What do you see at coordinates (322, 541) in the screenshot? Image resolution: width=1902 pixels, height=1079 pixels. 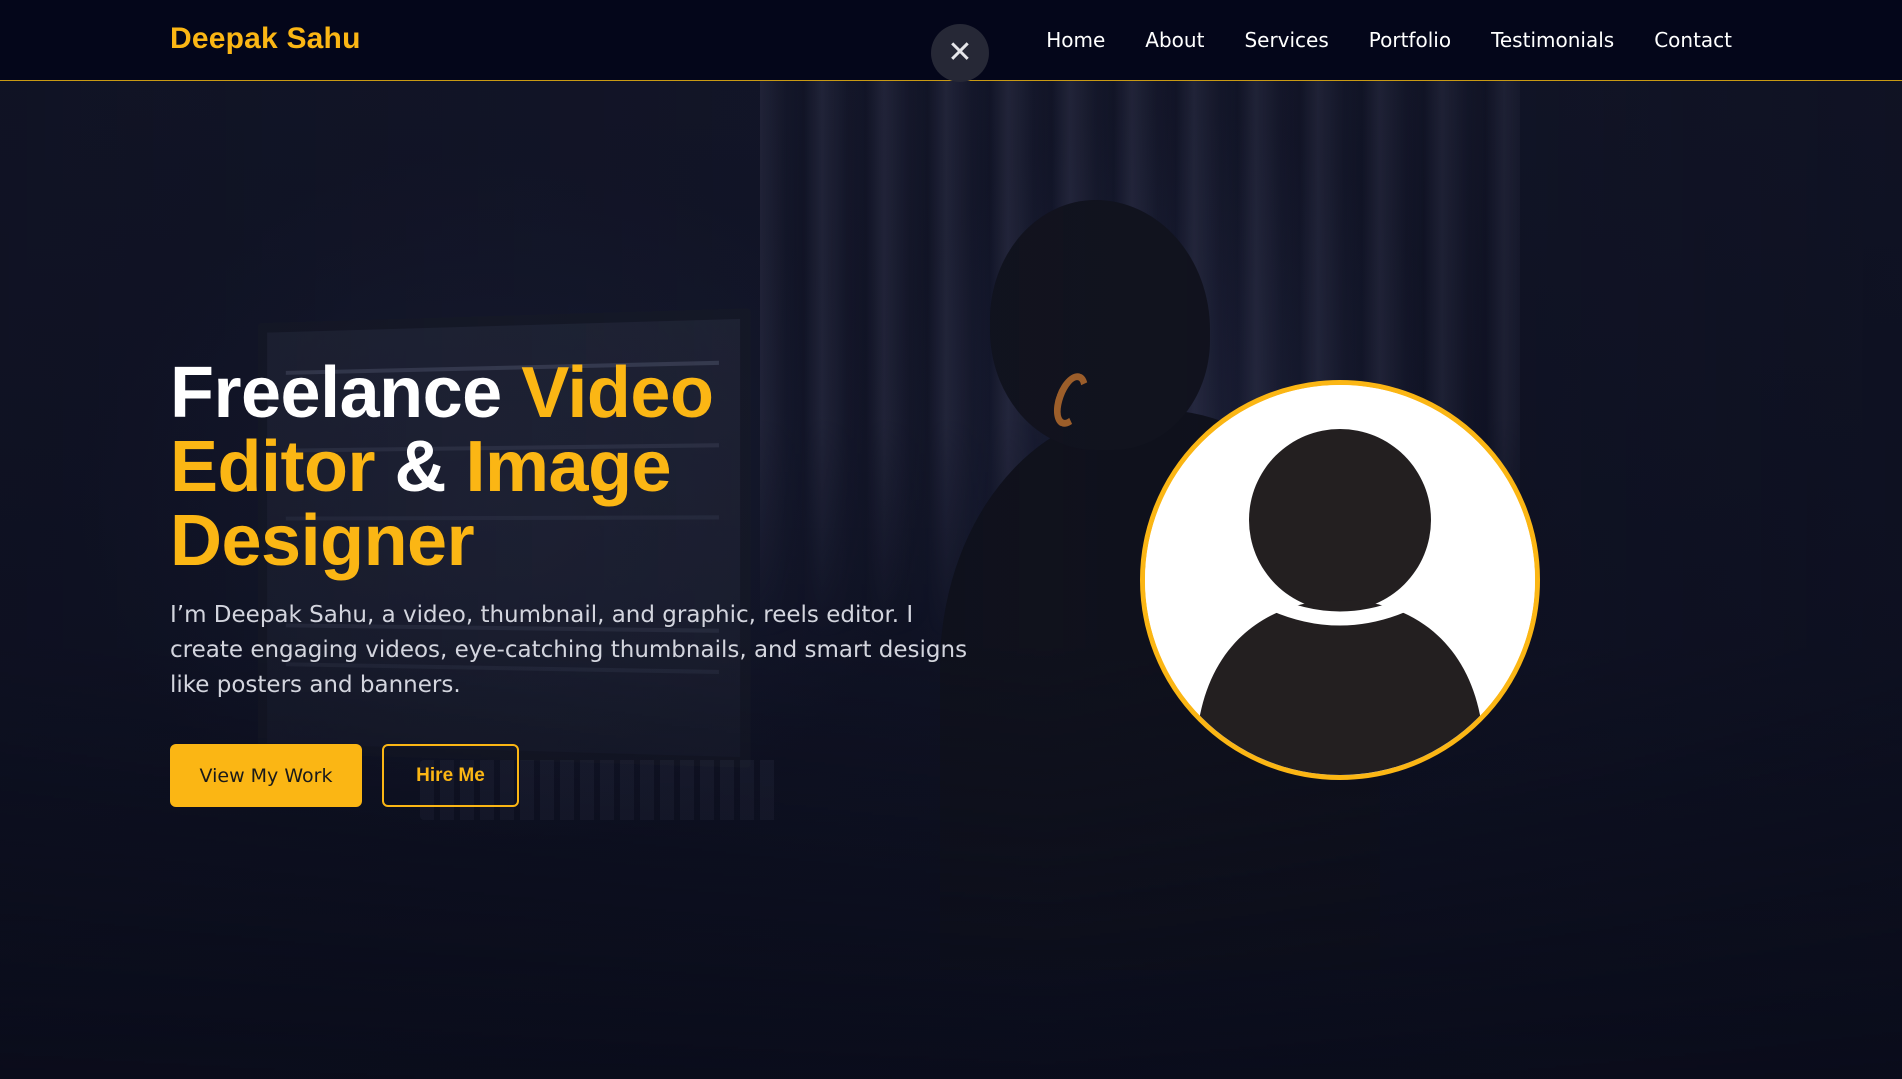 I see `hero-title-highlight: Designer` at bounding box center [322, 541].